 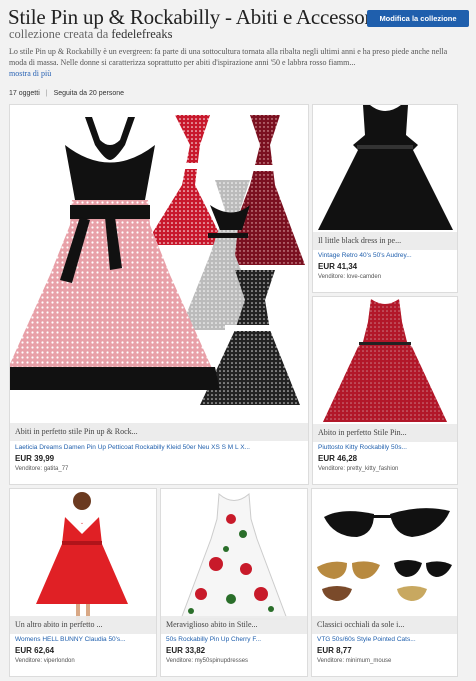 What do you see at coordinates (338, 266) in the screenshot?
I see `item-price: EUR 41,34` at bounding box center [338, 266].